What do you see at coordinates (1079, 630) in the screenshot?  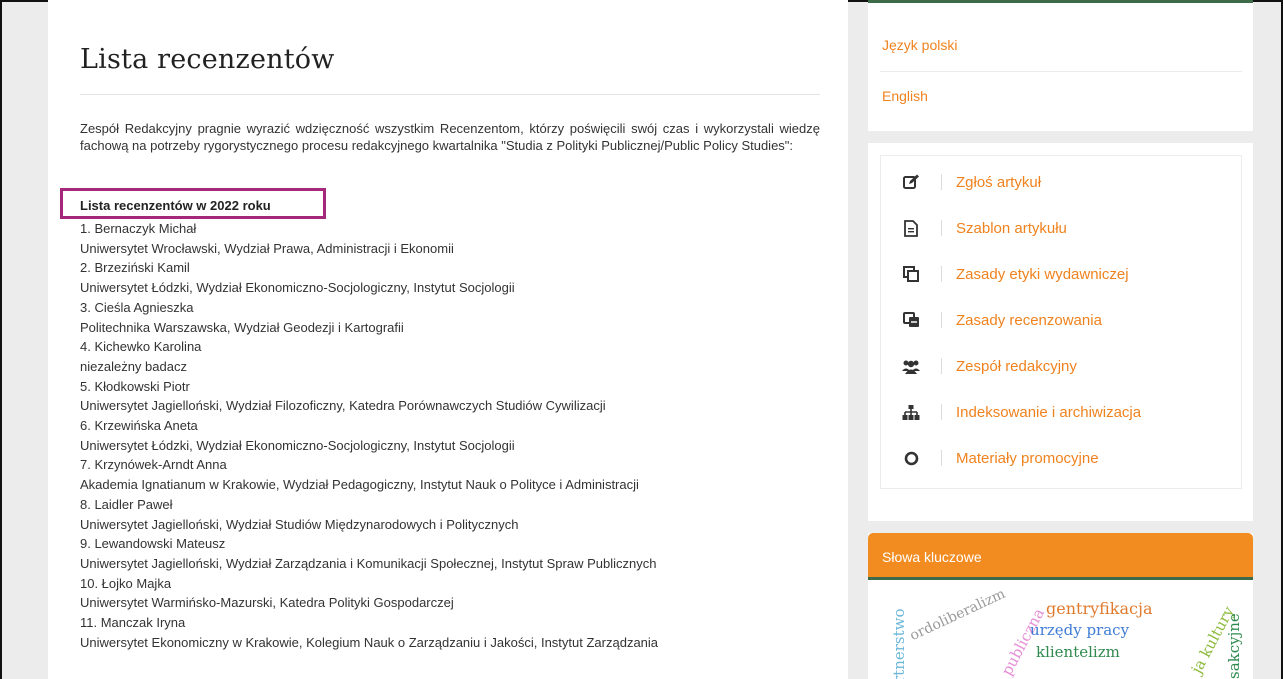 I see `keyword-link: urzędy pracy` at bounding box center [1079, 630].